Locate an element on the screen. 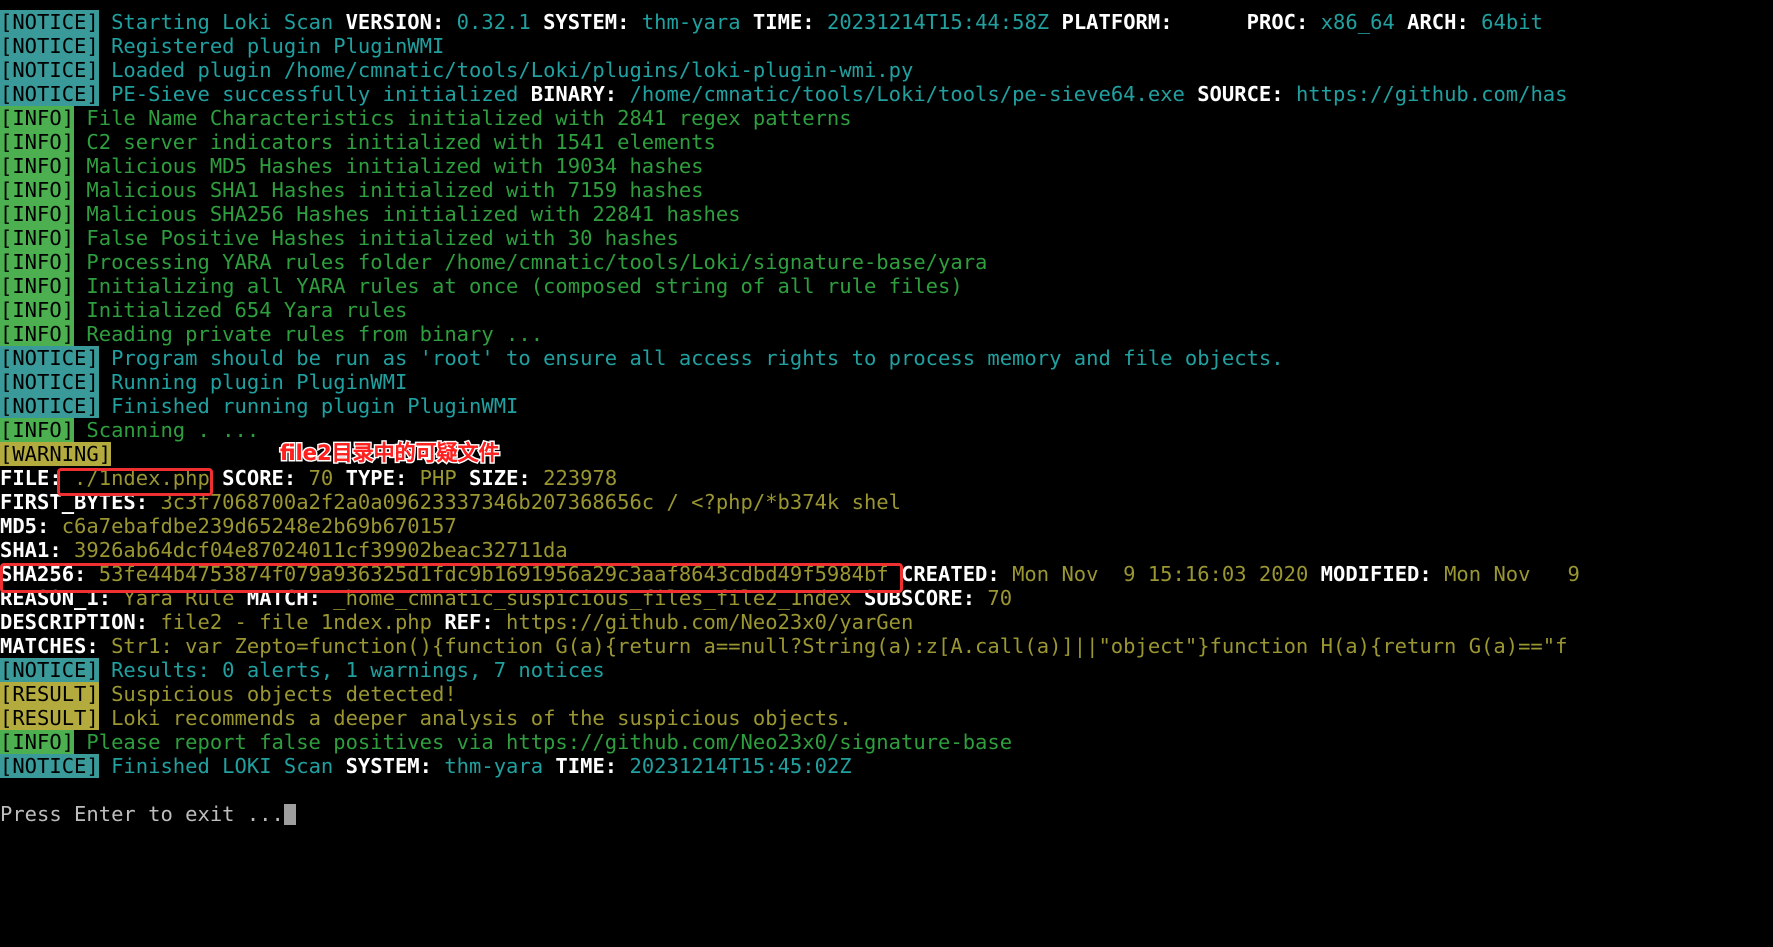 The image size is (1773, 947). result-tag: [RESULT] is located at coordinates (49, 718).